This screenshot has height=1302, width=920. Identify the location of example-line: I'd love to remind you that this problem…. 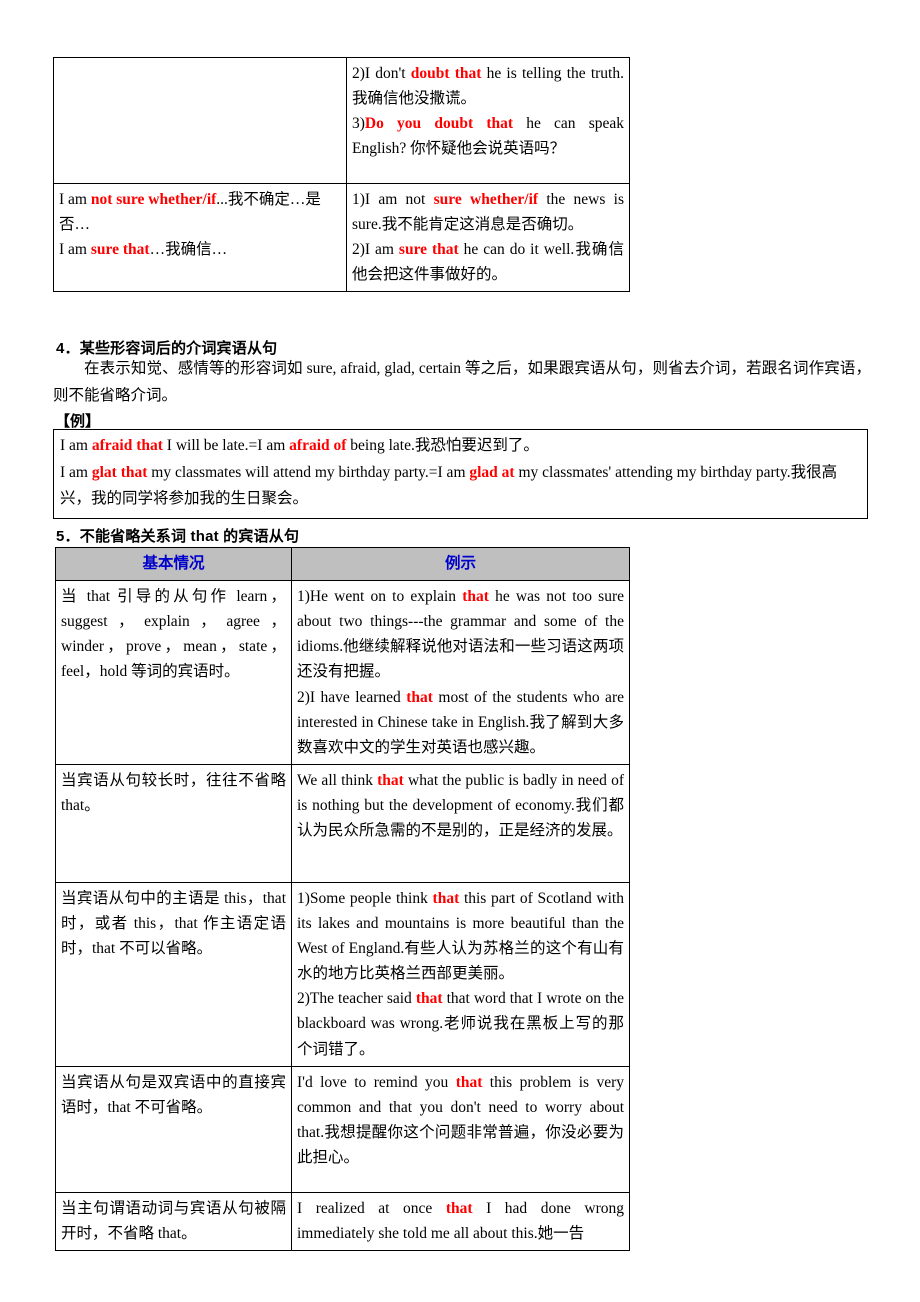
(460, 1120).